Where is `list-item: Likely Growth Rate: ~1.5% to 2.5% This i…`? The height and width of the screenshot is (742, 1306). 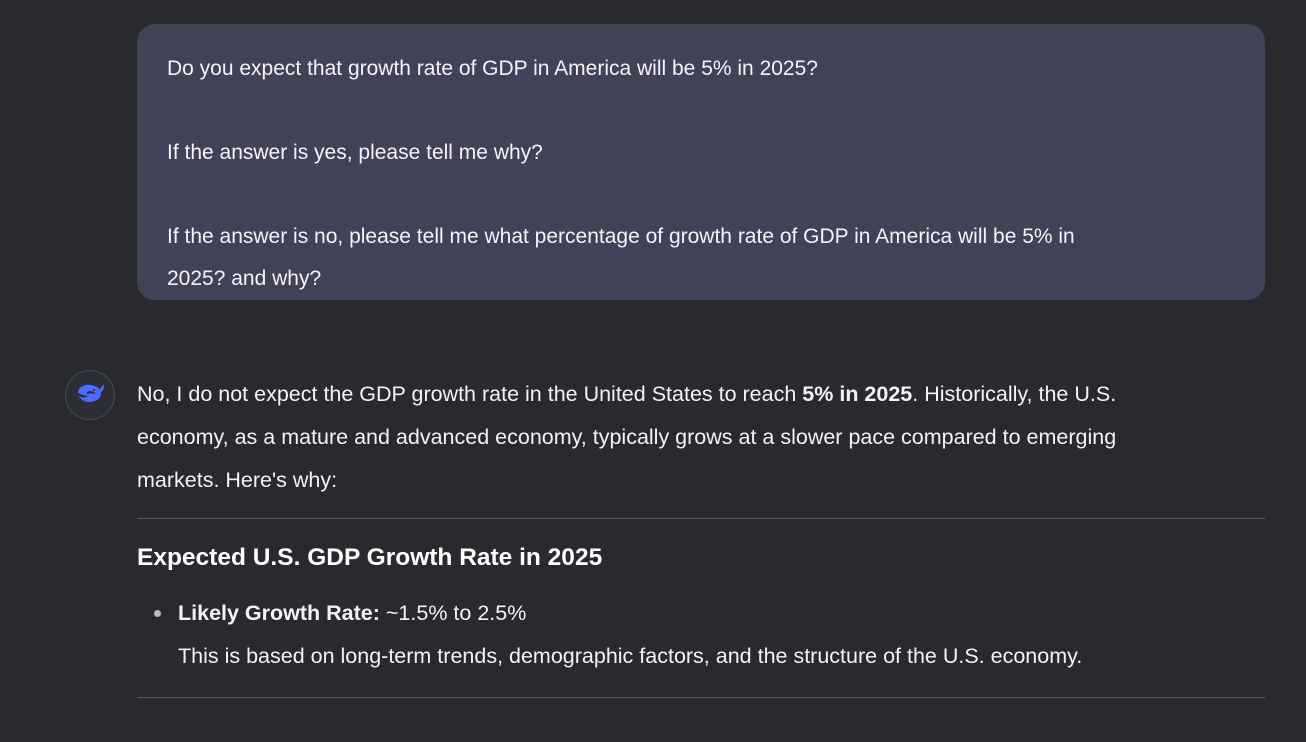 list-item: Likely Growth Rate: ~1.5% to 2.5% This i… is located at coordinates (701, 635).